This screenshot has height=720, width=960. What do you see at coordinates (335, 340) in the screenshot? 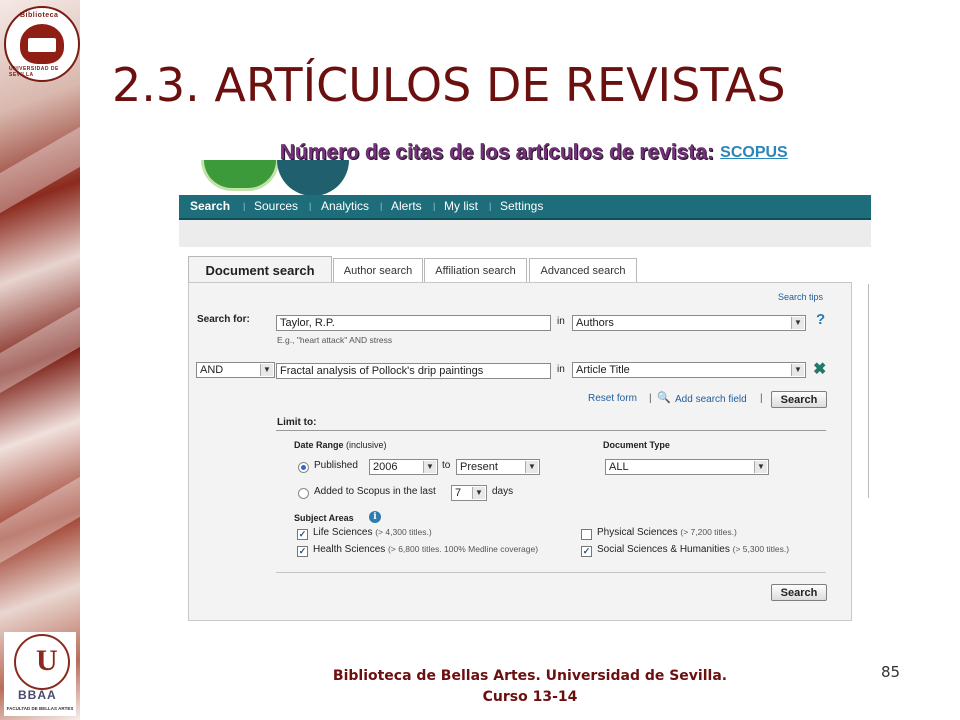
I see `query1-hint: E.g., "heart attack" AND stress` at bounding box center [335, 340].